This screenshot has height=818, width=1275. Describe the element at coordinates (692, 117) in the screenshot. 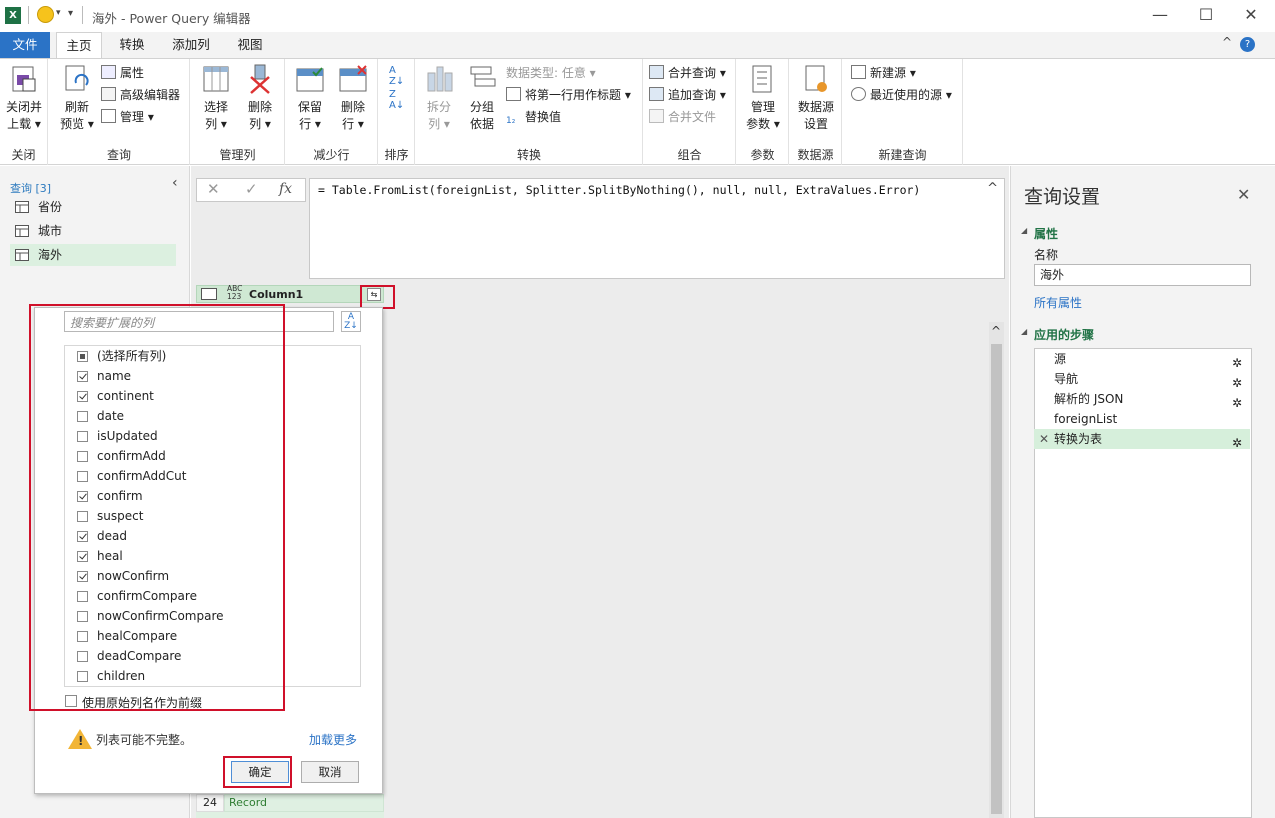

I see `combine-files-label: 合并文件` at that location.